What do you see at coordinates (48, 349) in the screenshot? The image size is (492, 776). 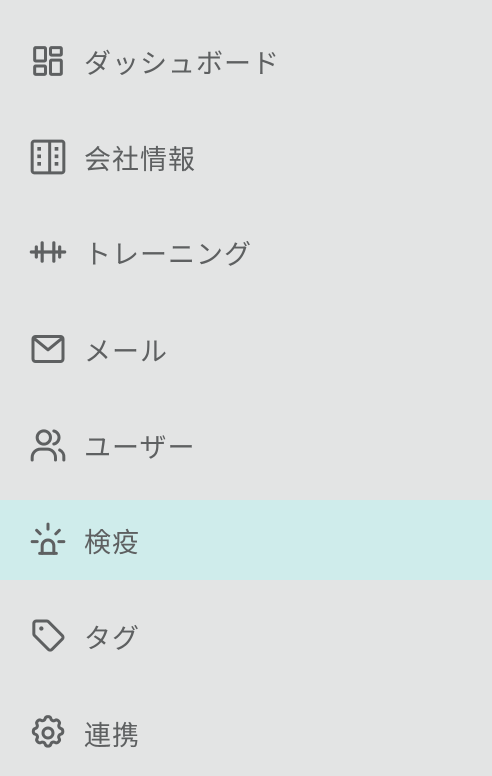 I see `mail-icon` at bounding box center [48, 349].